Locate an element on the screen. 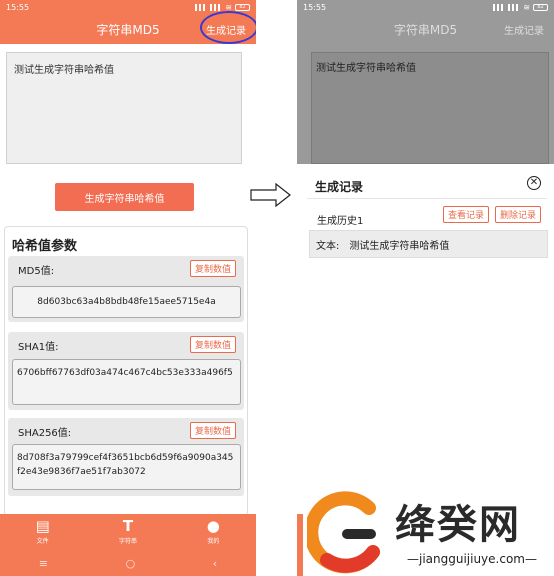  file-icon: ▤ is located at coordinates (42, 526).